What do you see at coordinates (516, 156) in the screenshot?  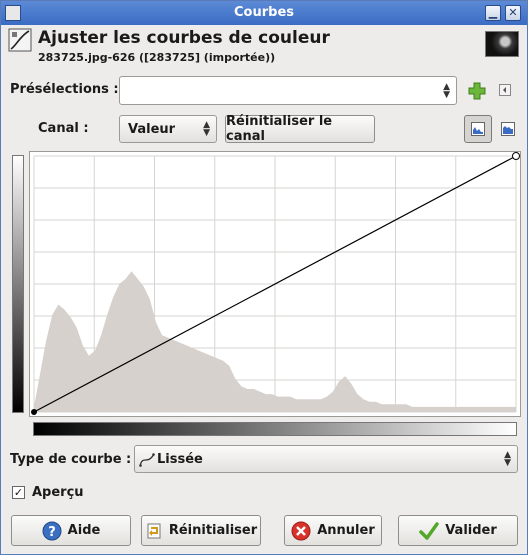 I see `curve-point-end` at bounding box center [516, 156].